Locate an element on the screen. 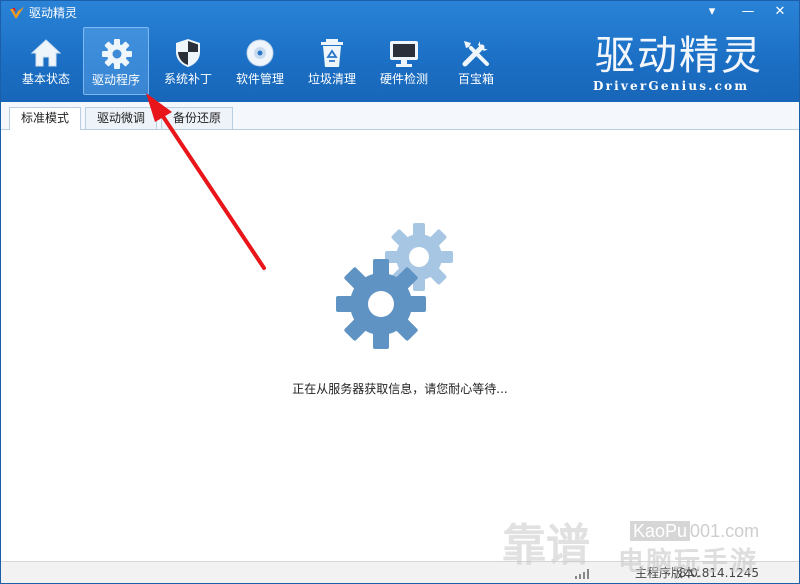 The height and width of the screenshot is (584, 800). toolbar-item-driver: 驱动程序 is located at coordinates (116, 61).